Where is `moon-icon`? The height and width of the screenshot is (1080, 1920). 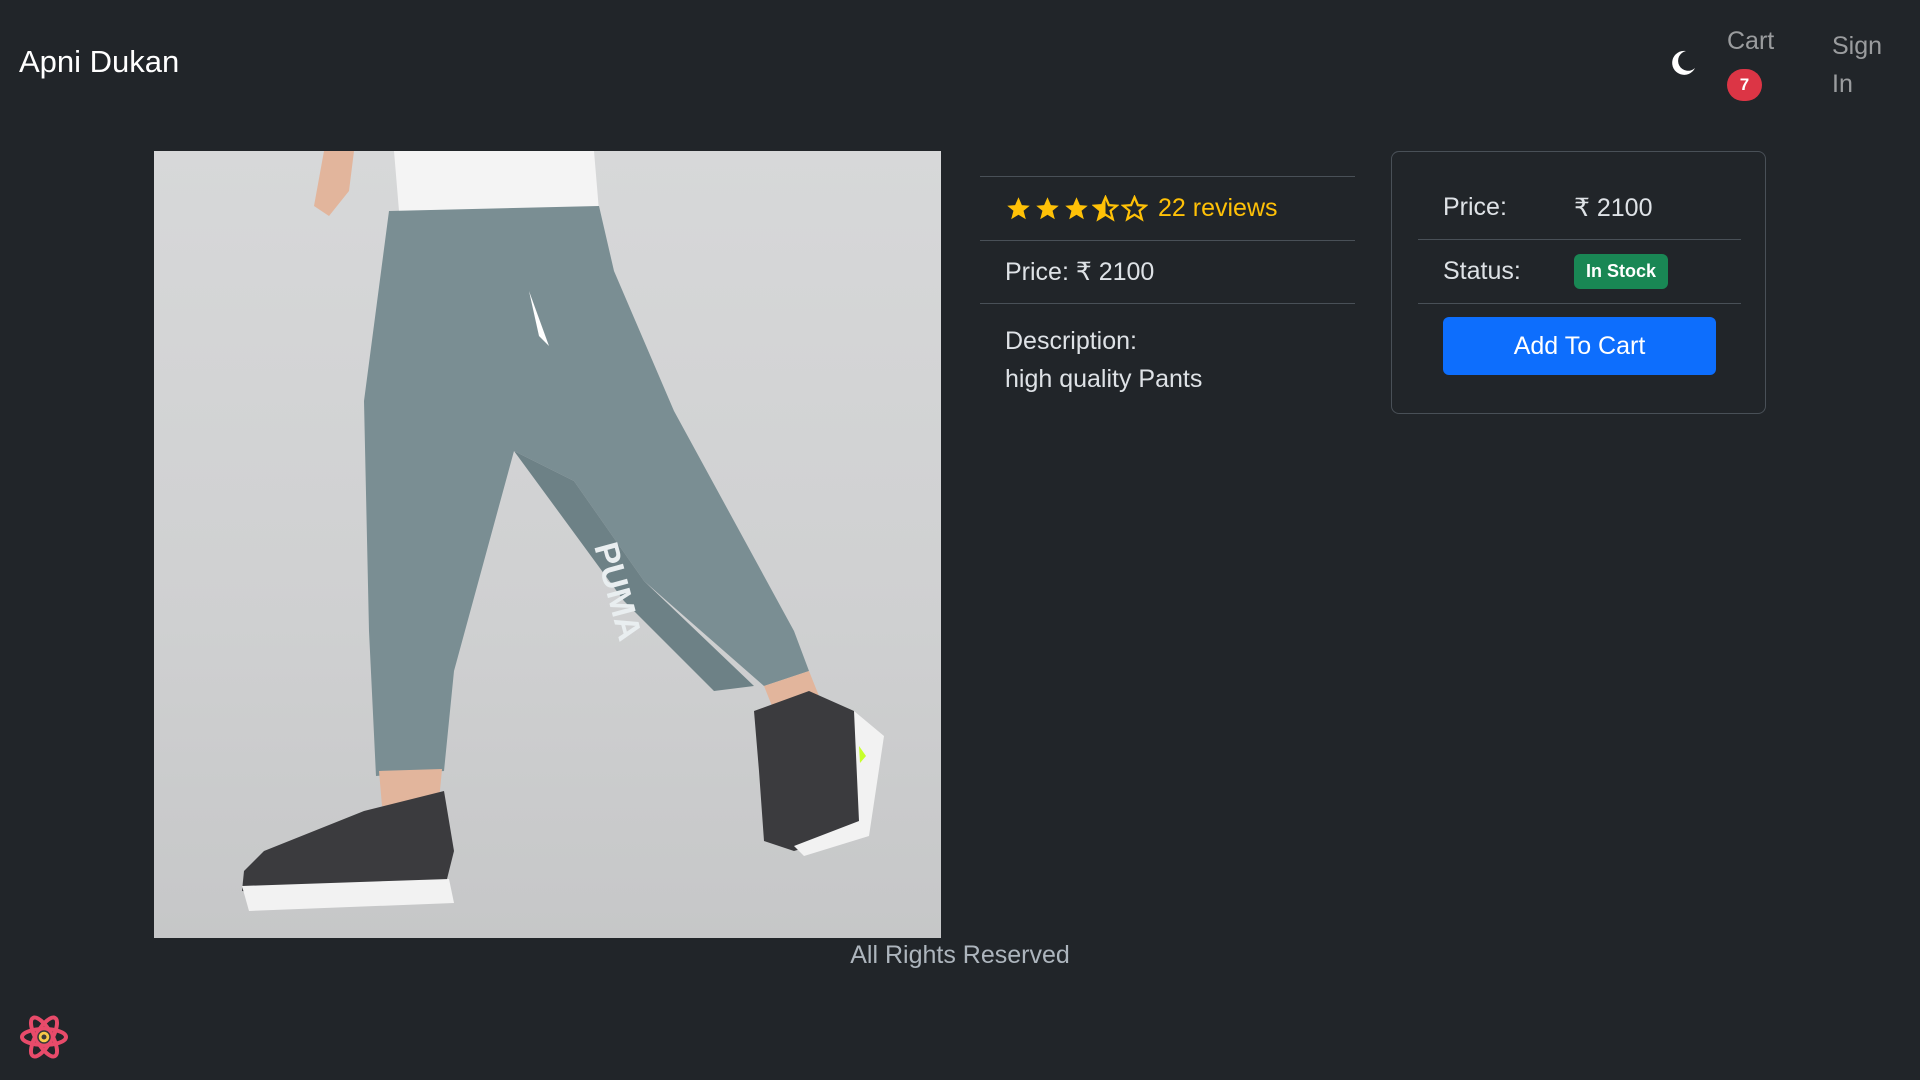 moon-icon is located at coordinates (1683, 63).